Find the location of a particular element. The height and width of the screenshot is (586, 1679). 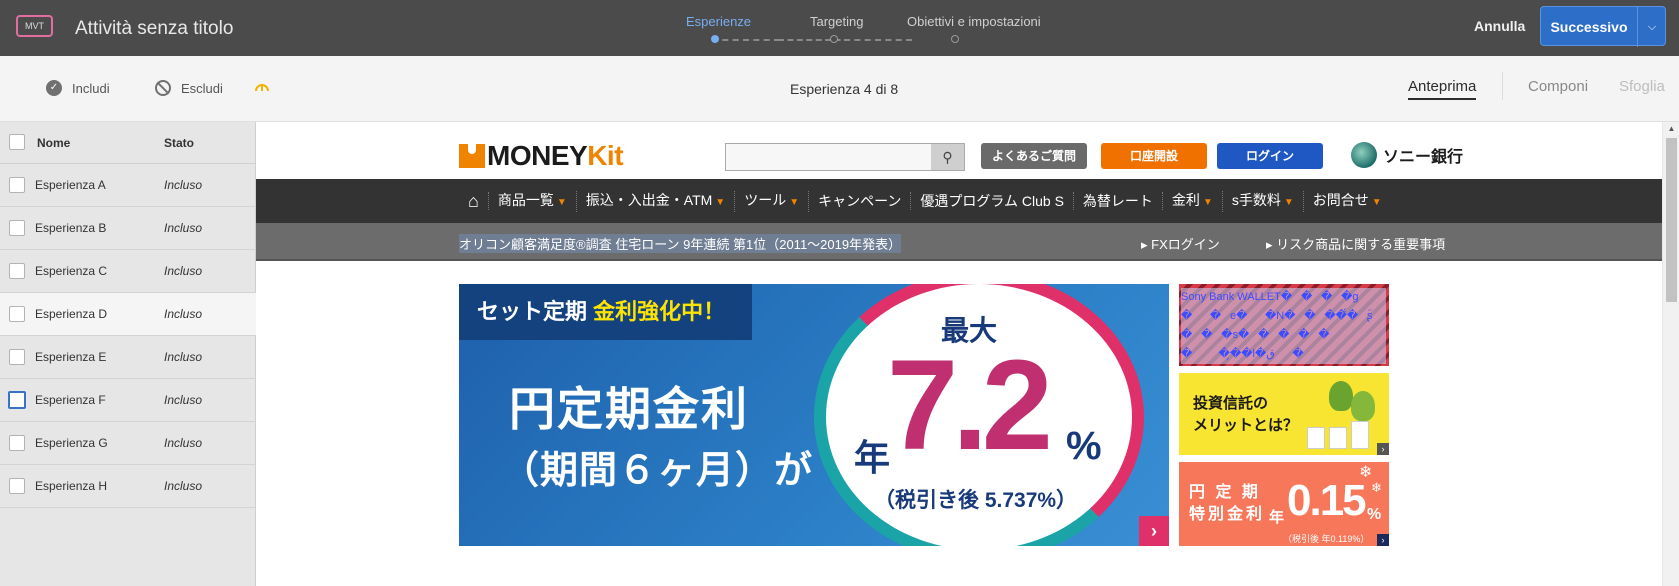

nav-item: 為替レート is located at coordinates (1118, 201).